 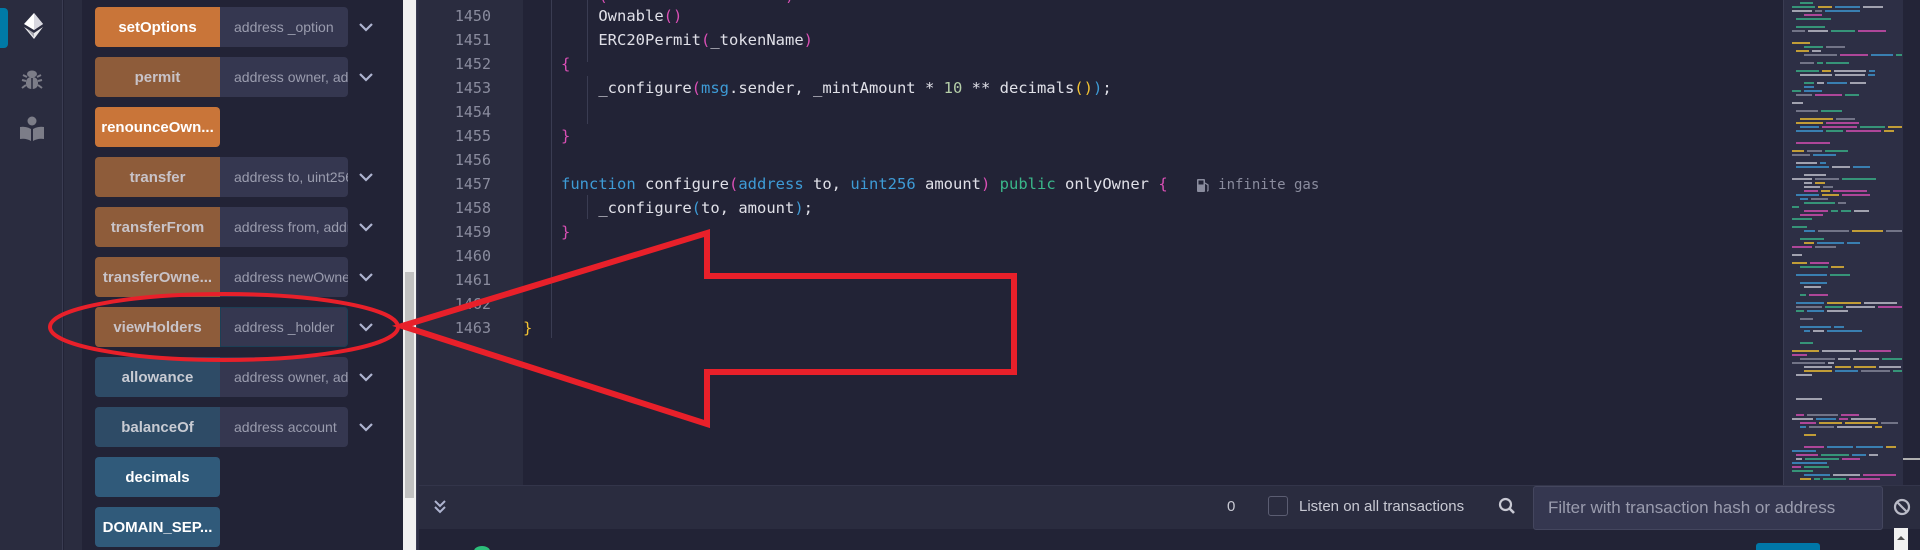 I want to click on code-token: _tokenName, so click(x=757, y=40).